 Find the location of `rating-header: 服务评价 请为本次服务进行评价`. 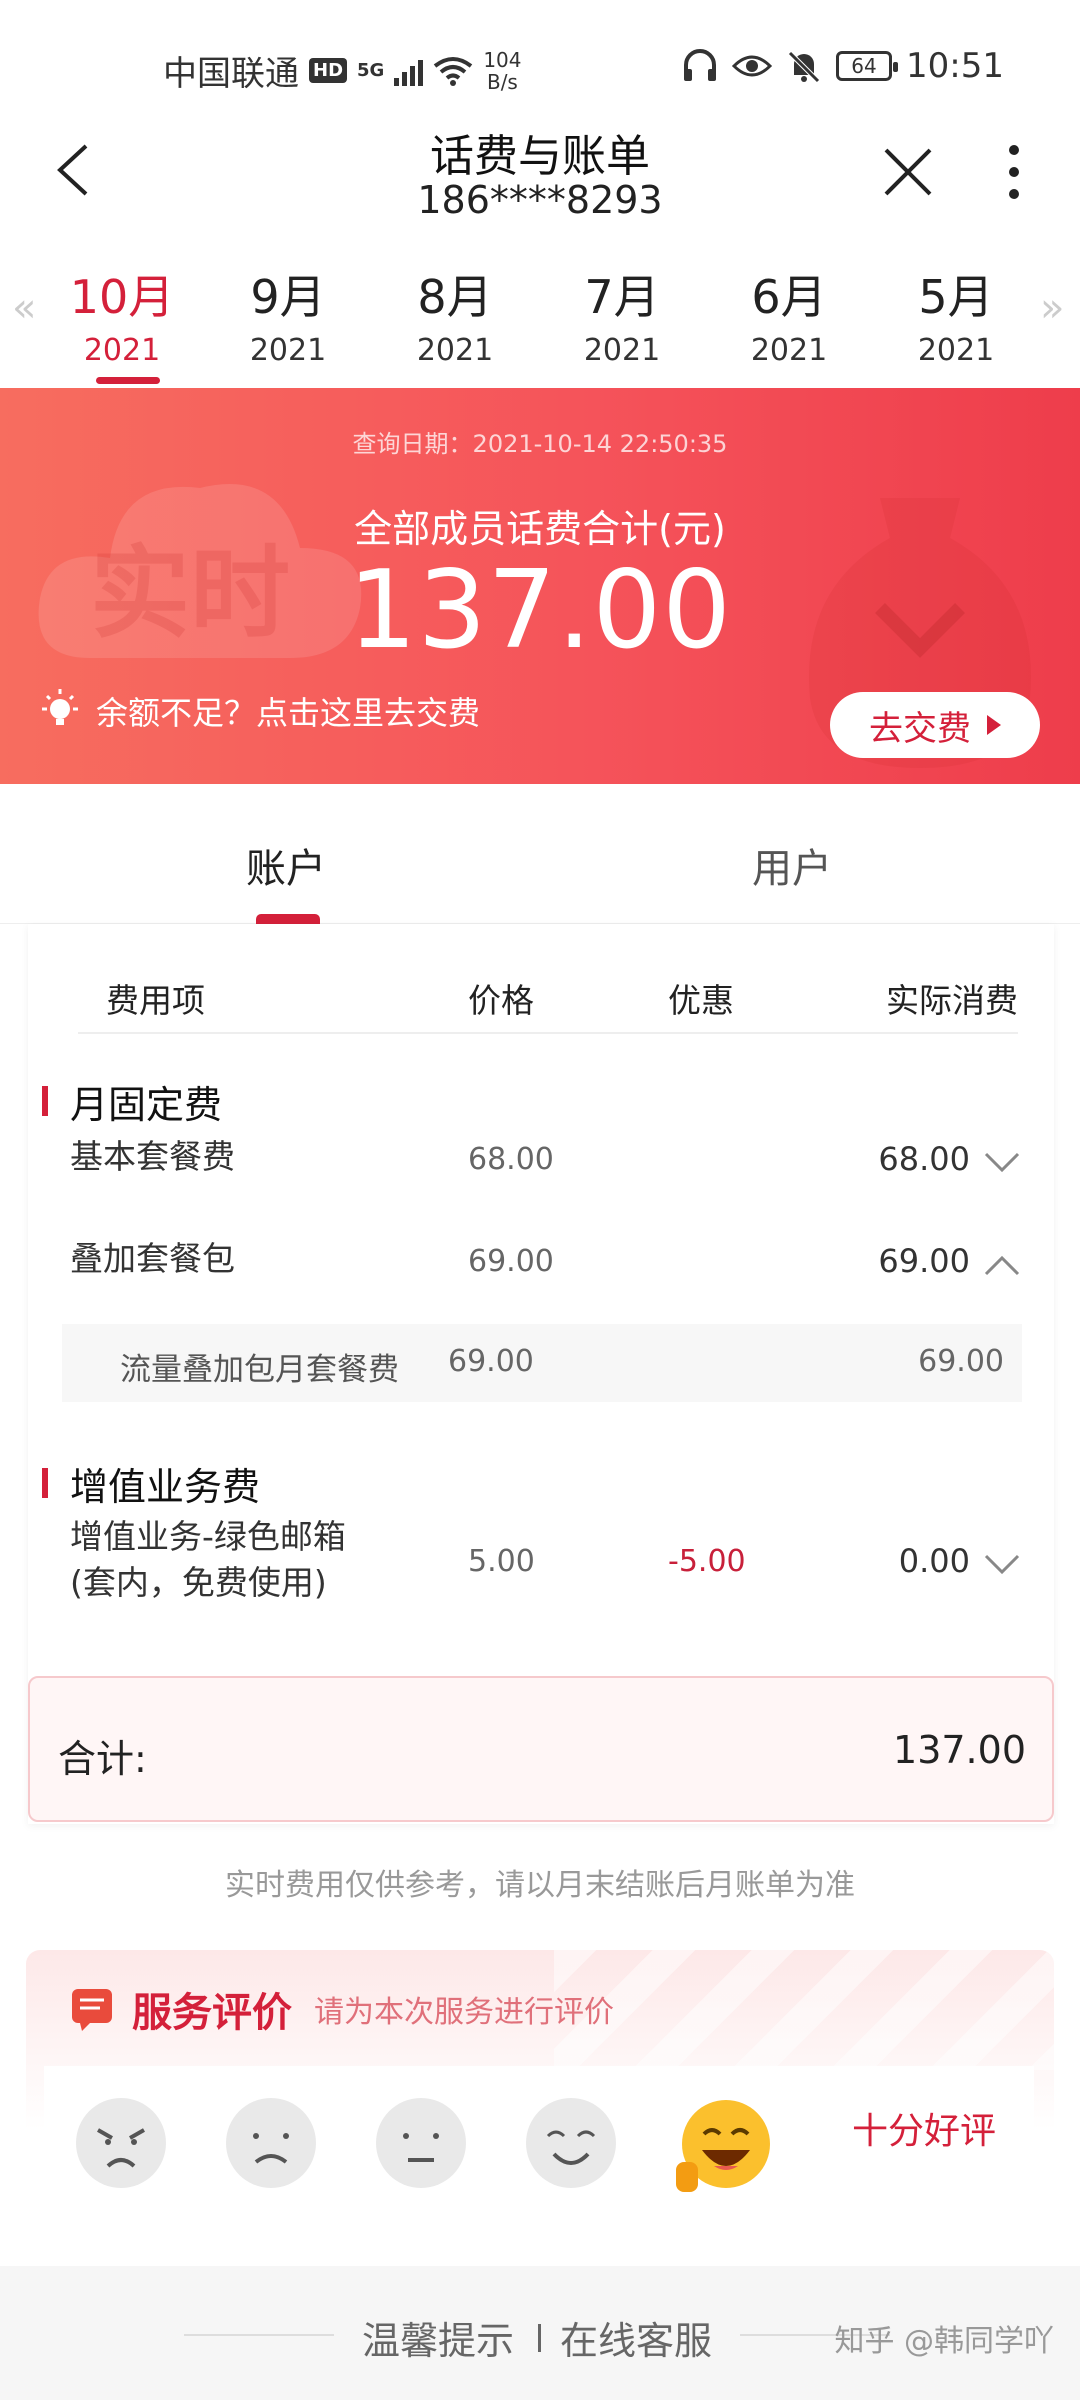

rating-header: 服务评价 请为本次服务进行评价 is located at coordinates (342, 2009).